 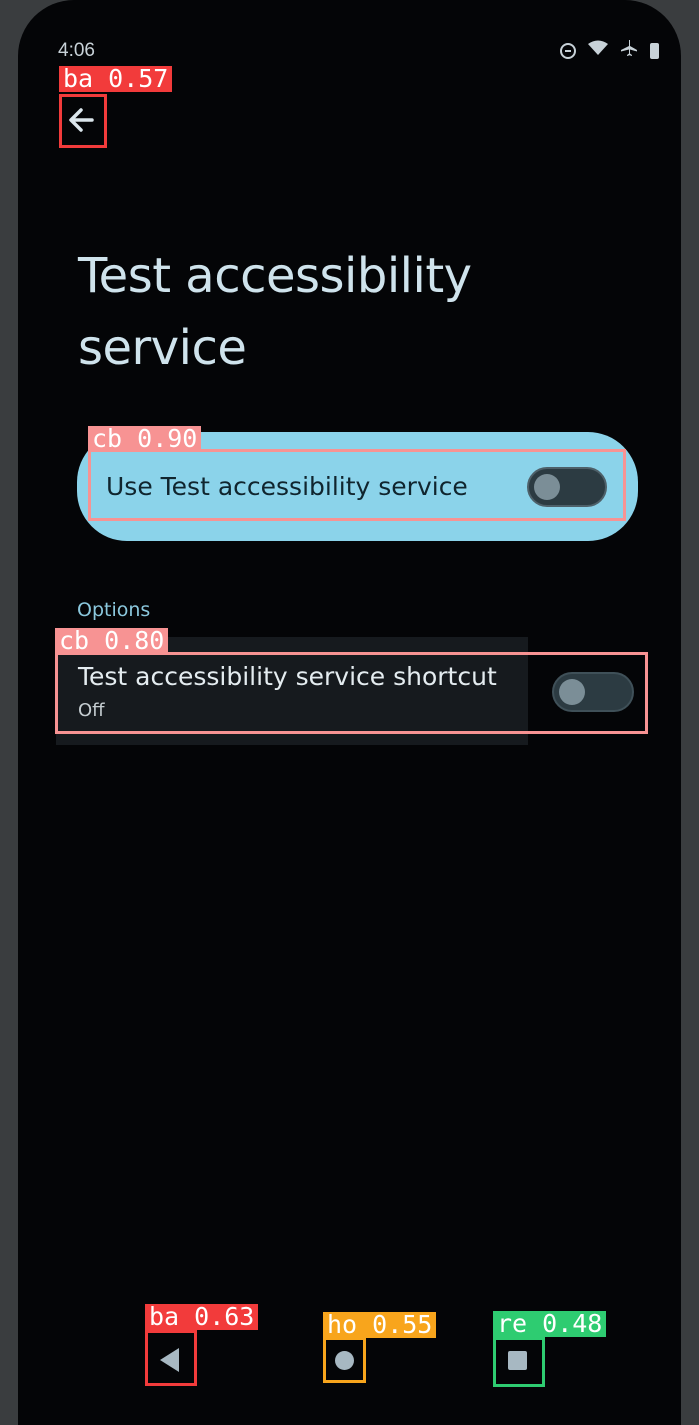 I want to click on detection-label-back: ba 0.57, so click(x=116, y=79).